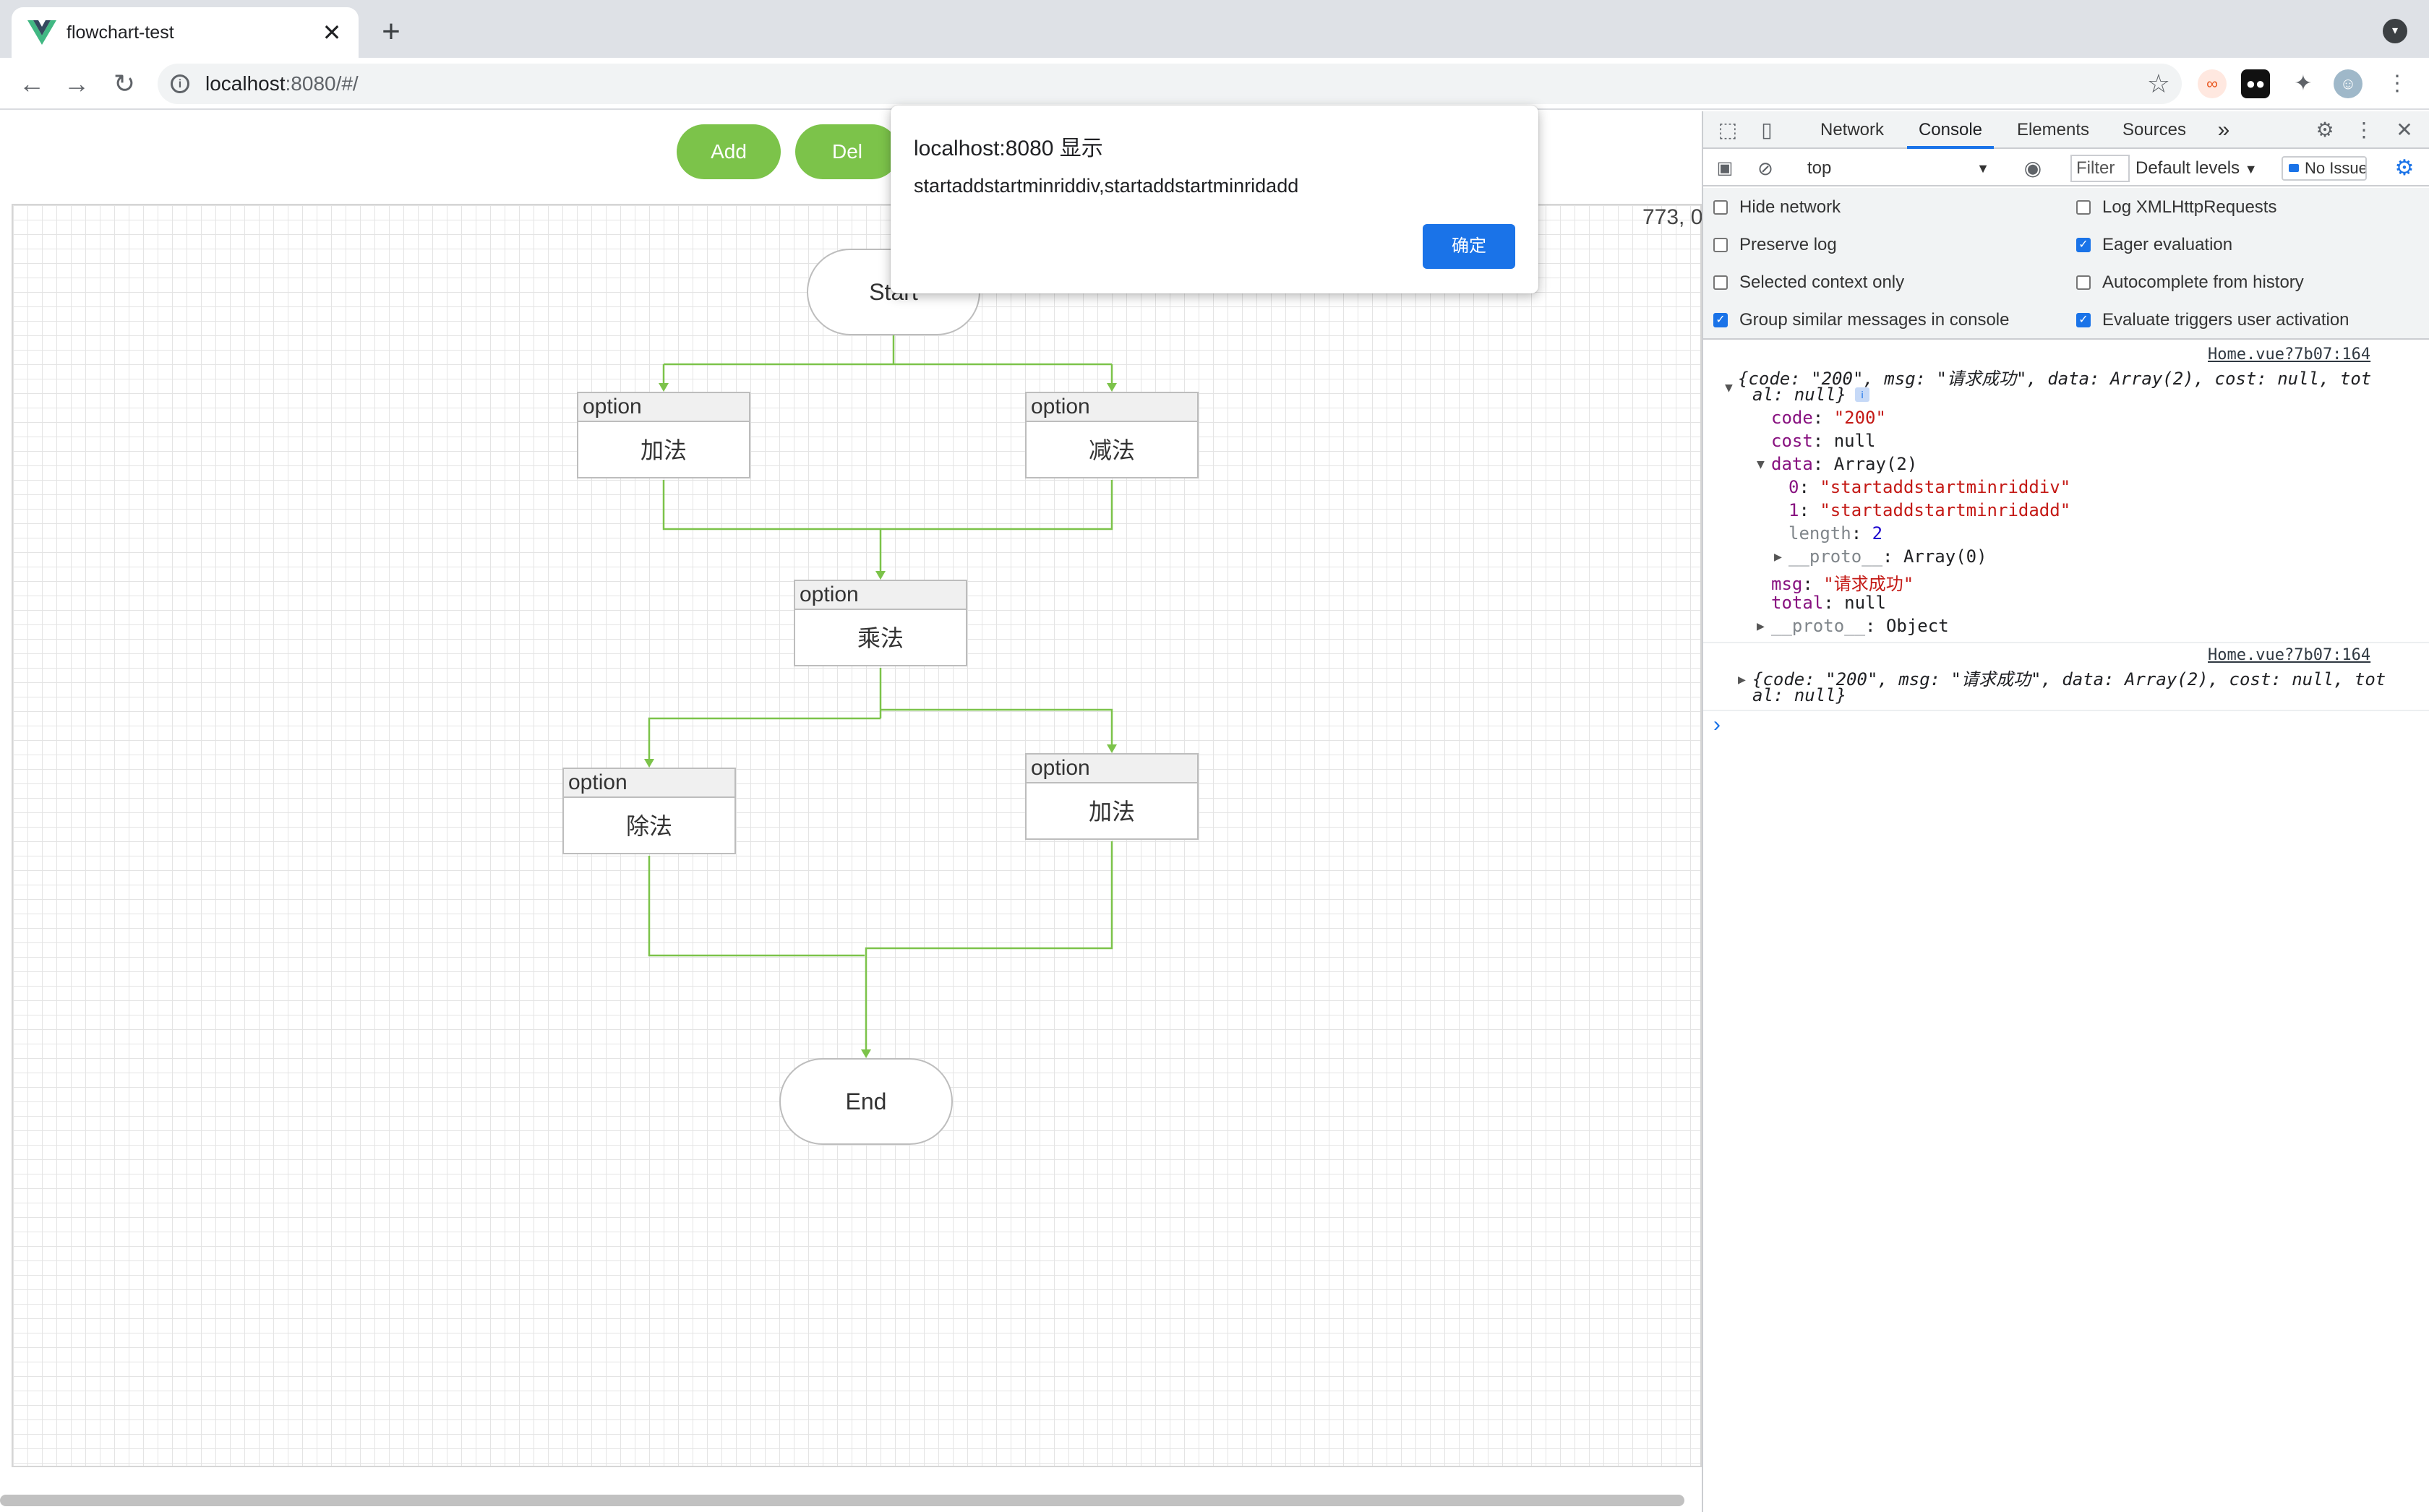 The image size is (2429, 1512). What do you see at coordinates (2167, 244) in the screenshot?
I see `setting-label: Eager evaluation` at bounding box center [2167, 244].